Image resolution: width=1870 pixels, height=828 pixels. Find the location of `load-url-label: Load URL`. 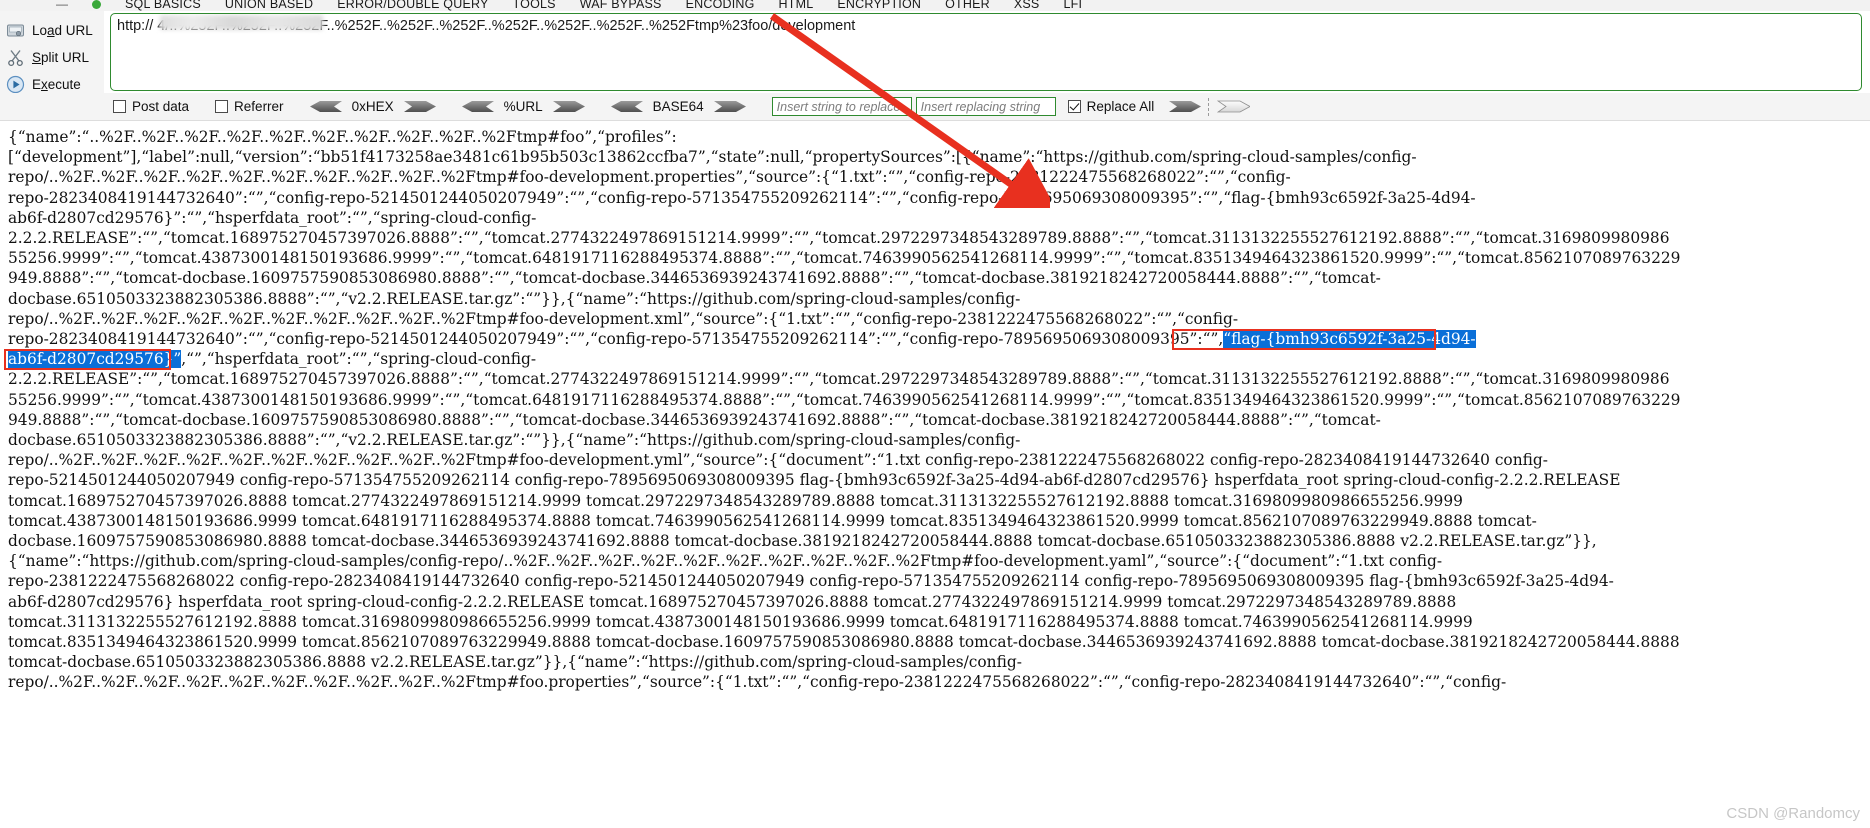

load-url-label: Load URL is located at coordinates (62, 30).